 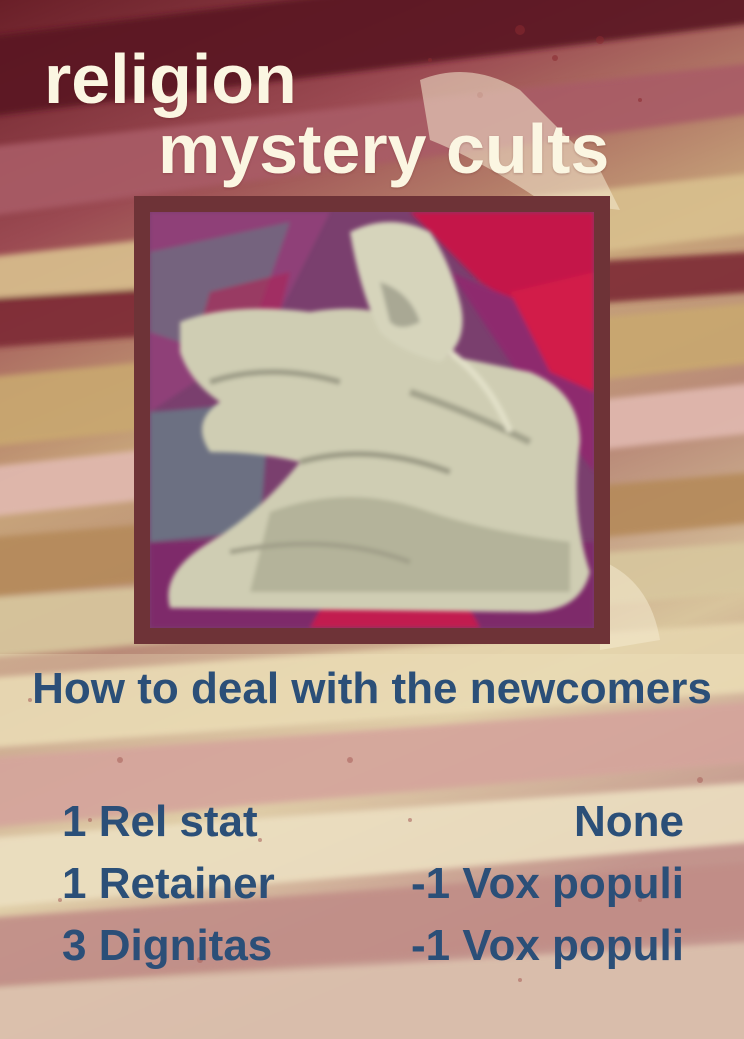 What do you see at coordinates (384, 149) in the screenshot?
I see `card-title-name: mystery cults` at bounding box center [384, 149].